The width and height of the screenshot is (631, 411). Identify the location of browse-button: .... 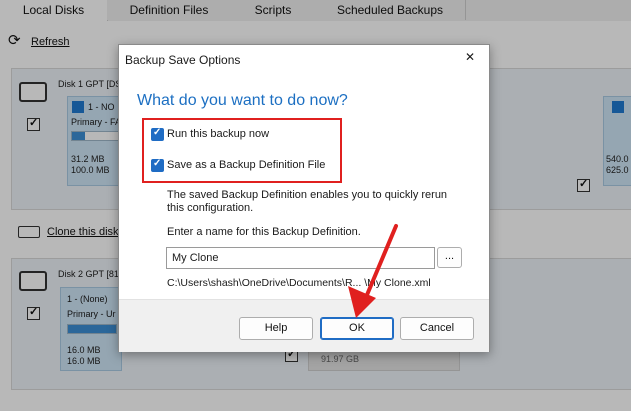
(449, 257).